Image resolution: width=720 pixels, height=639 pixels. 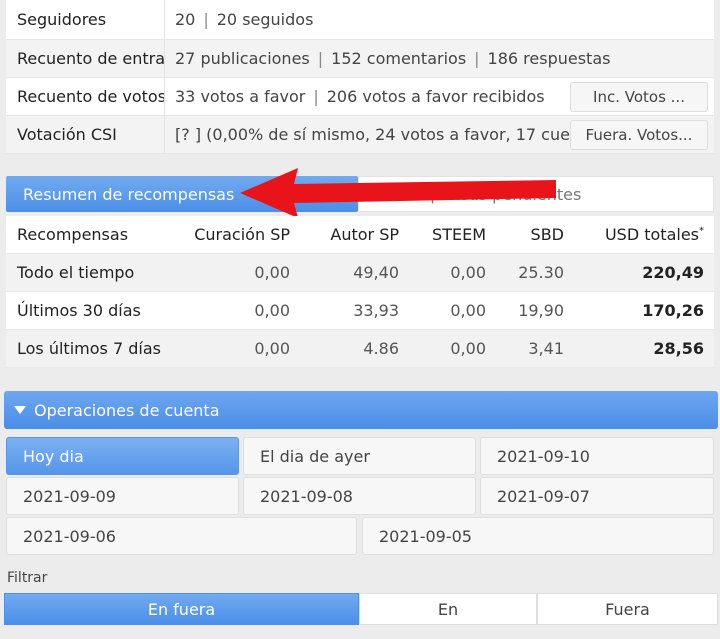 I want to click on date-button-2021-09-07: 2021-09-07, so click(x=597, y=496).